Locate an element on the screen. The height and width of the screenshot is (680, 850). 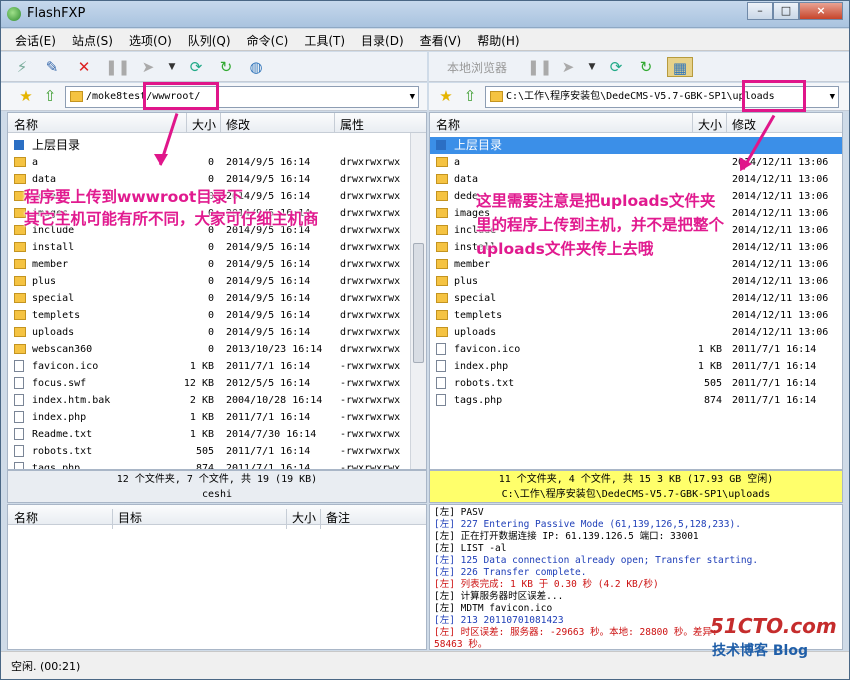
file-row: Readme.txt 1 KB 2014/7/30 16:14 -rwxrwxrwx is located at coordinates (217, 434).